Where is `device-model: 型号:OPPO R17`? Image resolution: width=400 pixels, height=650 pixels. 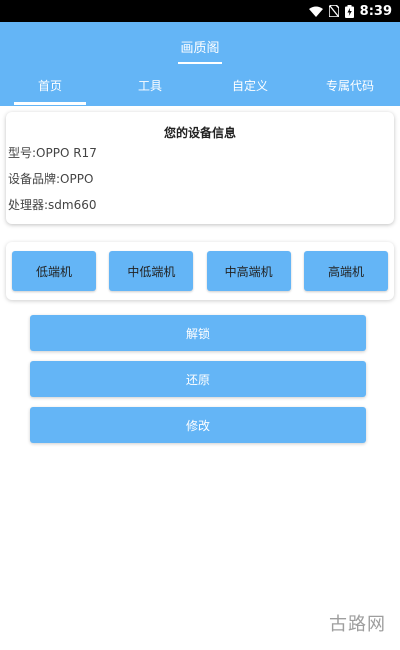 device-model: 型号:OPPO R17 is located at coordinates (52, 153).